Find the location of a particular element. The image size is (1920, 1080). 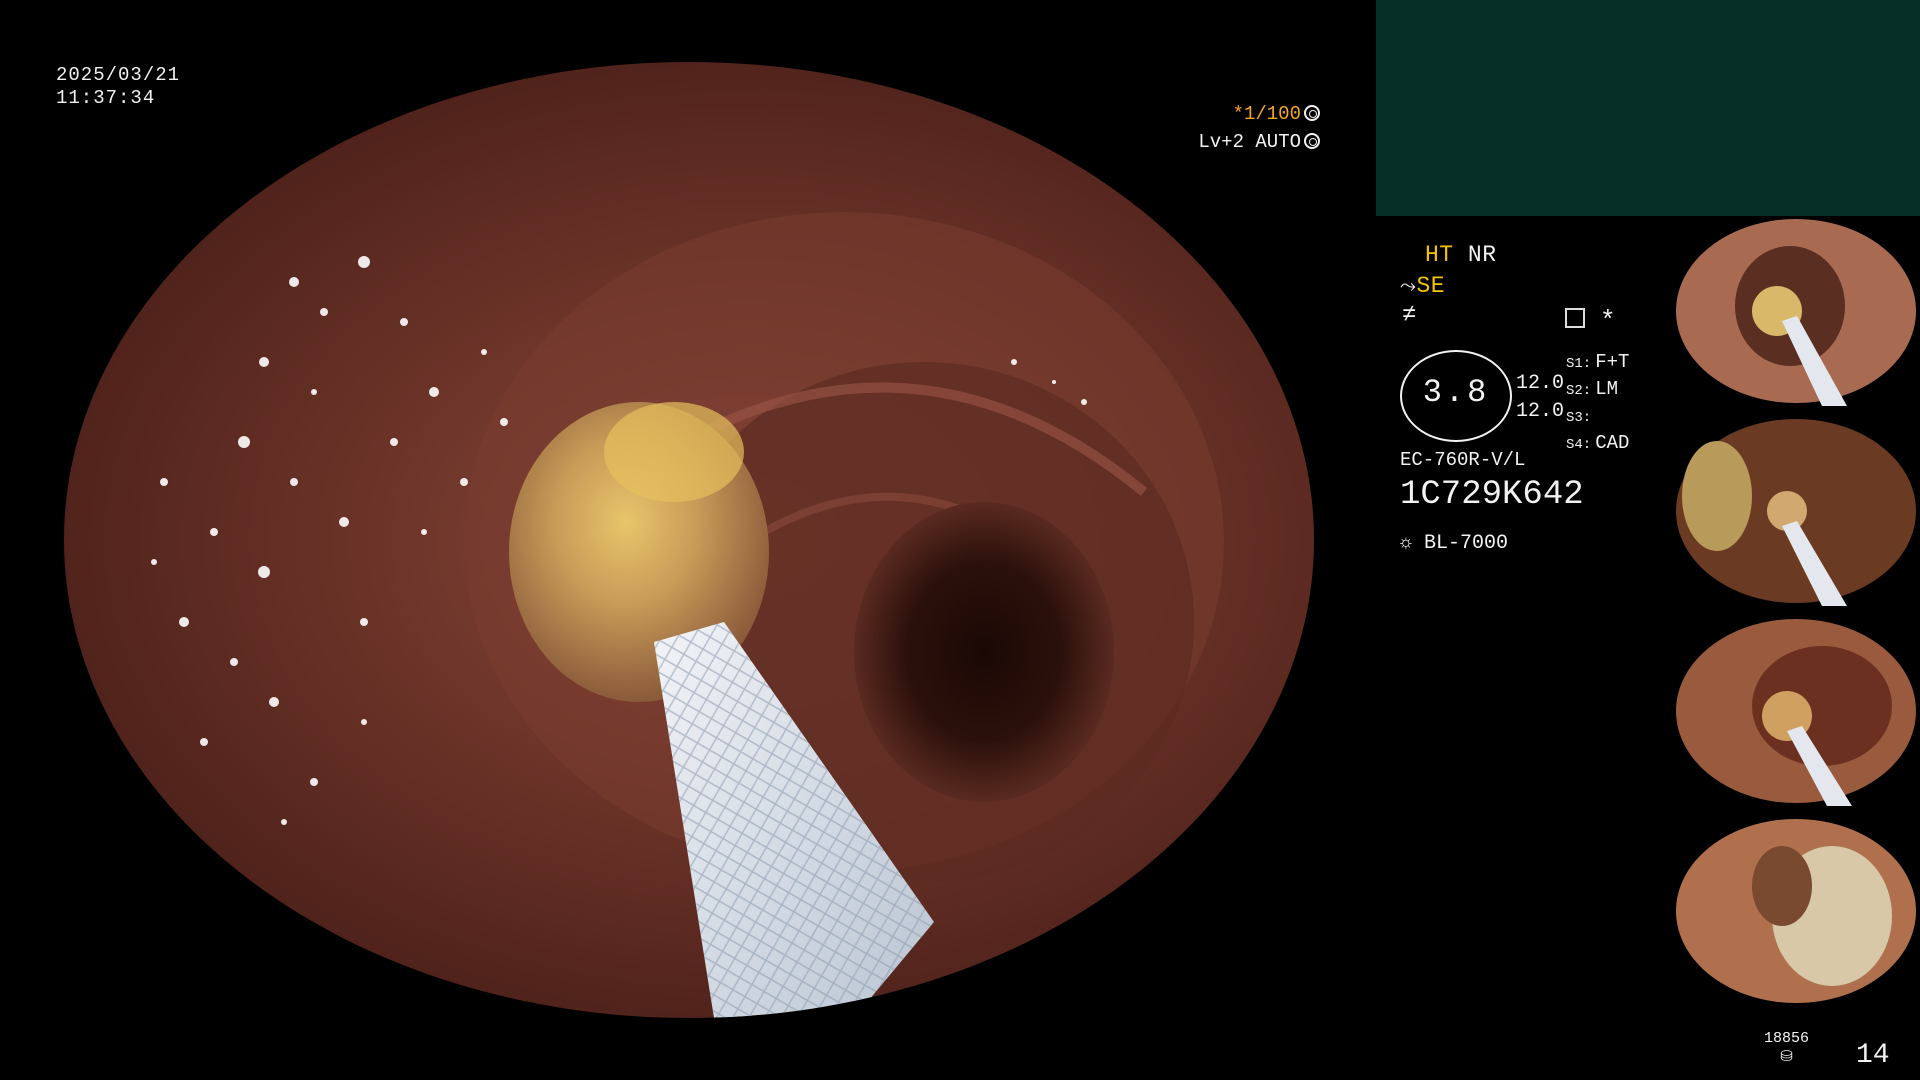

capture-count: 18856 is located at coordinates (1787, 1038).